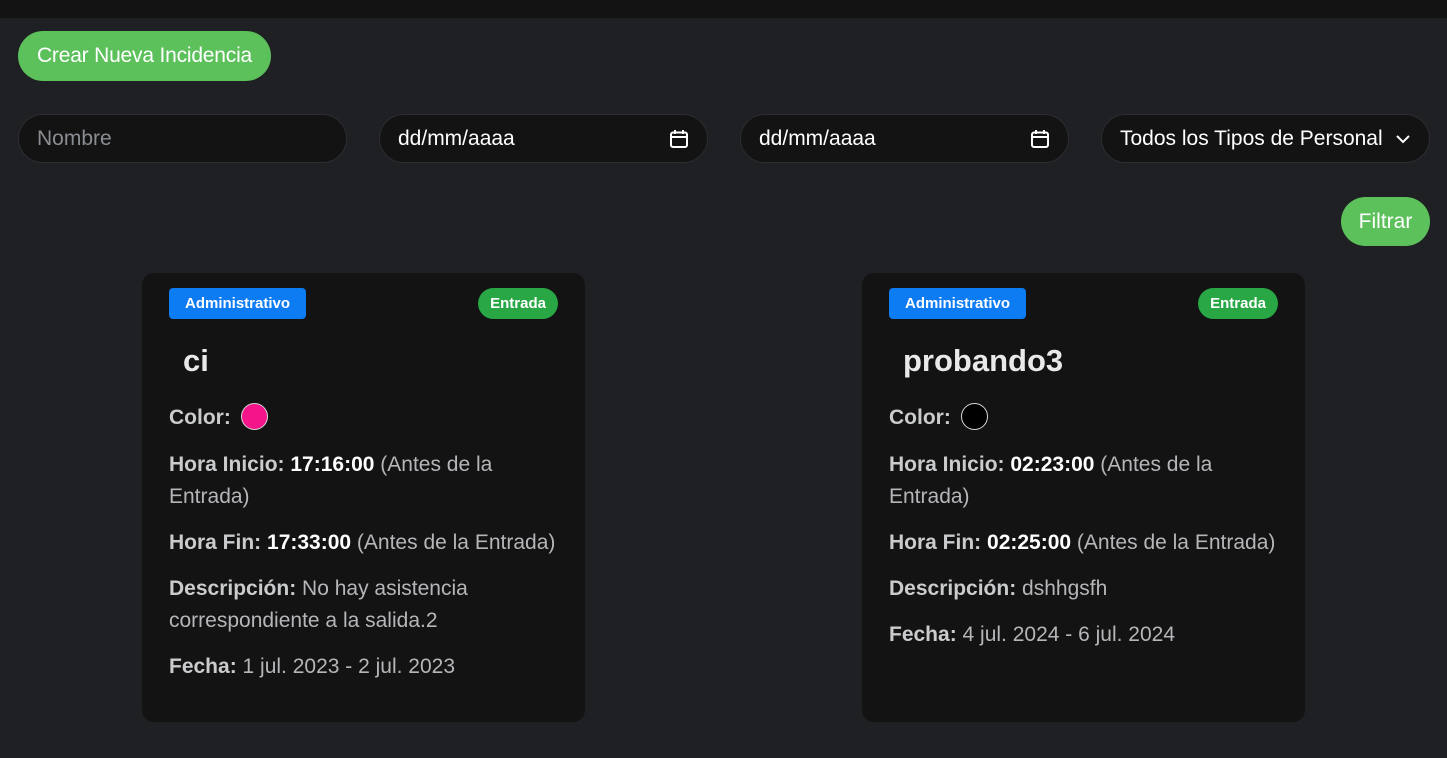 The width and height of the screenshot is (1447, 758). Describe the element at coordinates (1403, 139) in the screenshot. I see `chevron-down-icon` at that location.